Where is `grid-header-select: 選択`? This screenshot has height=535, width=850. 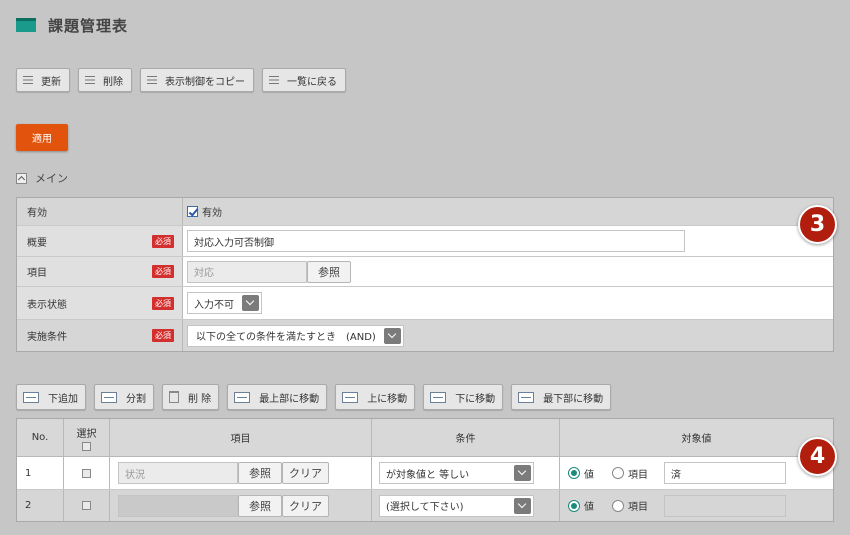 grid-header-select: 選択 is located at coordinates (87, 437).